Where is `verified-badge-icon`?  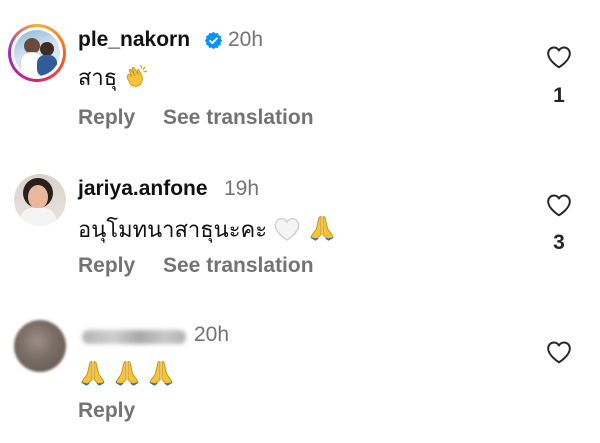 verified-badge-icon is located at coordinates (213, 40).